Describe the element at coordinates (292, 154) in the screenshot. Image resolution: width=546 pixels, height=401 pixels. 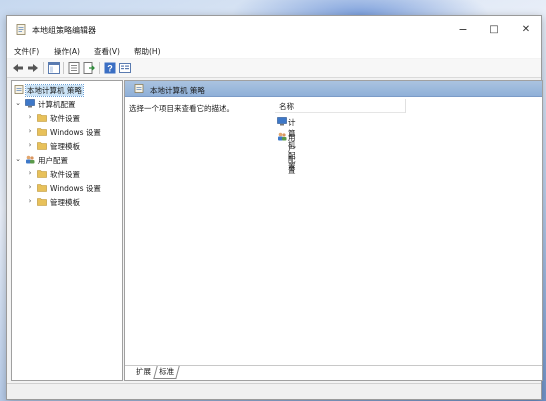
I see `list-item-label: 用户配置` at that location.